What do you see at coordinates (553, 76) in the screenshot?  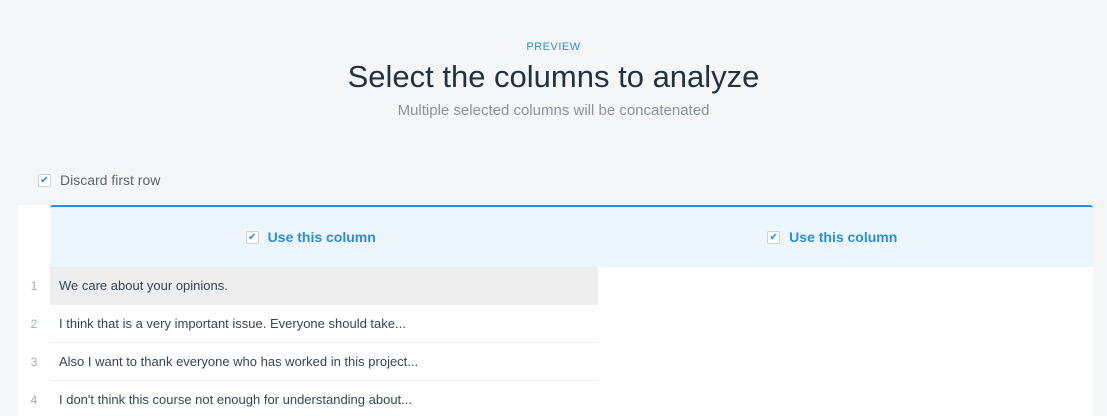 I see `page-title: Select the columns to analyze` at bounding box center [553, 76].